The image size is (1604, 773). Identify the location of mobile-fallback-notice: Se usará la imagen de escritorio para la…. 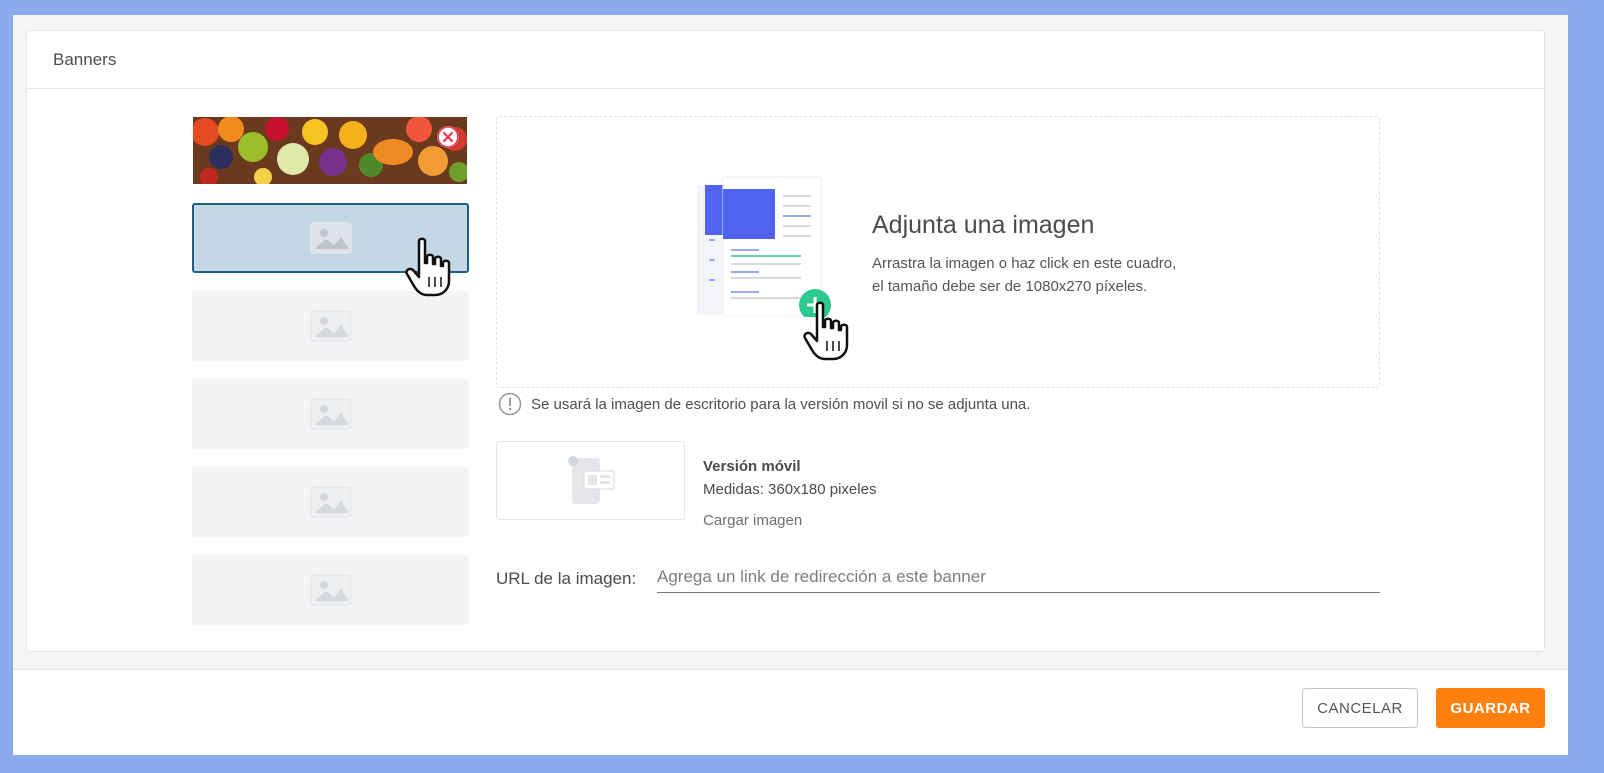
(764, 404).